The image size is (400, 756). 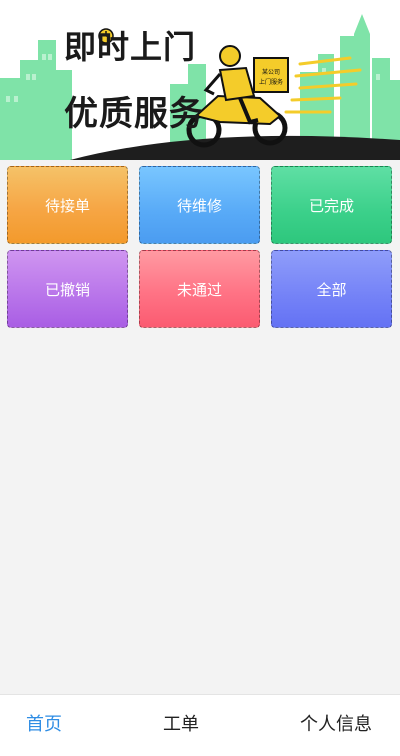 I want to click on road-icon, so click(x=235, y=147).